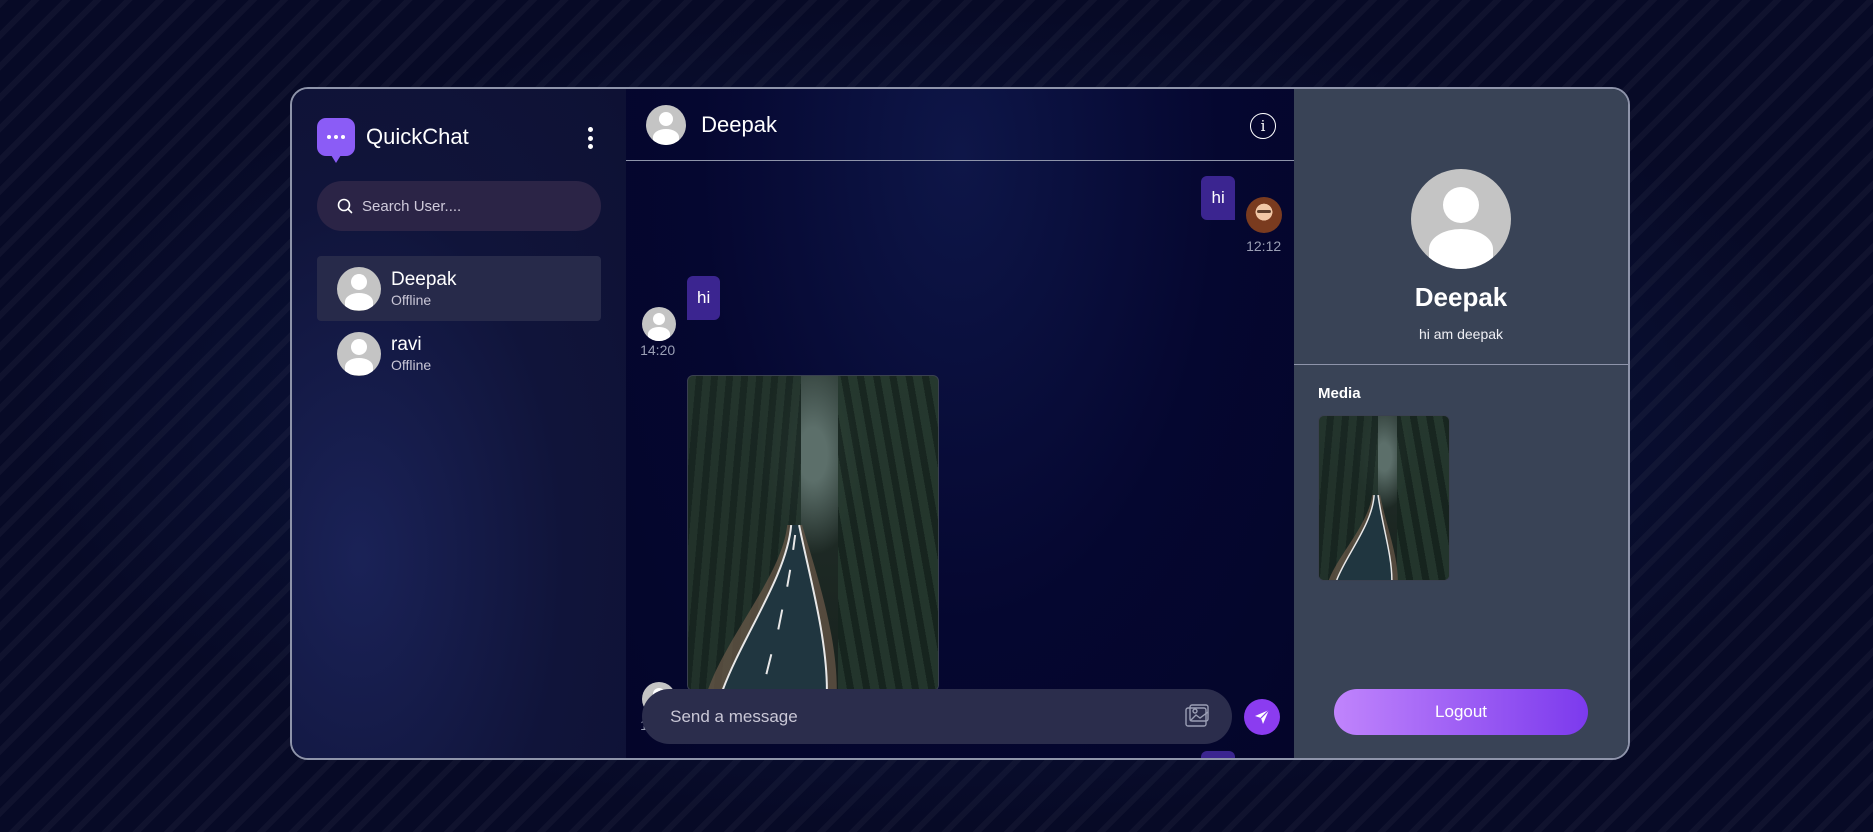 This screenshot has height=832, width=1873. What do you see at coordinates (658, 350) in the screenshot?
I see `message-time: 14:20` at bounding box center [658, 350].